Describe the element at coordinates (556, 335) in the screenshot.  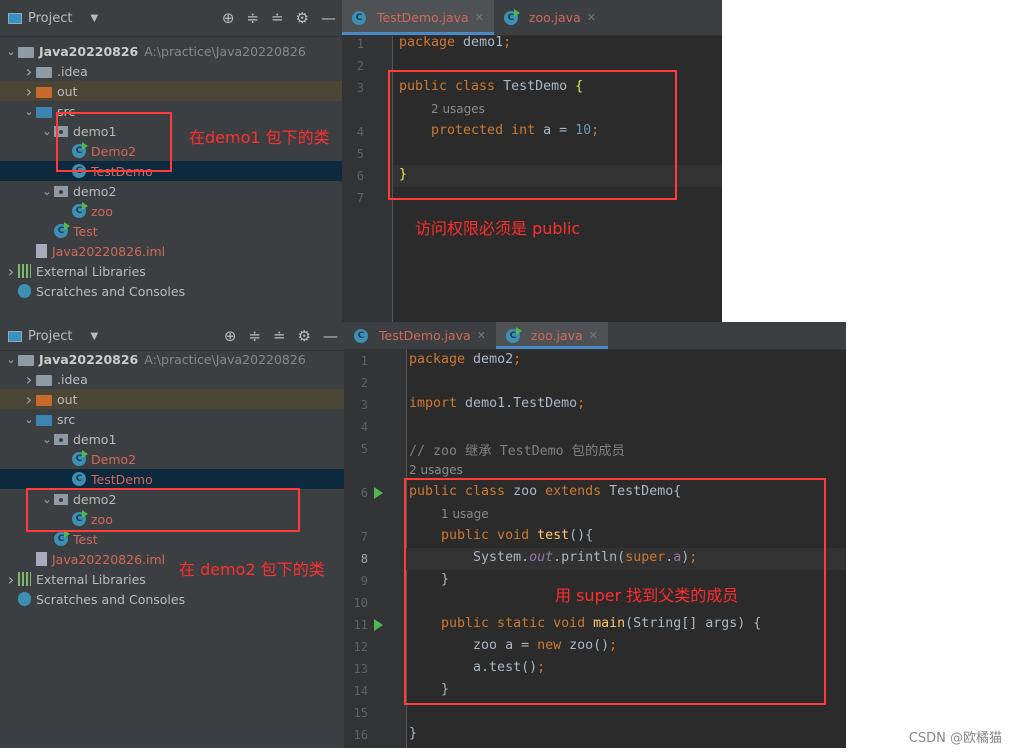
I see `tab-label: zoo.java` at that location.